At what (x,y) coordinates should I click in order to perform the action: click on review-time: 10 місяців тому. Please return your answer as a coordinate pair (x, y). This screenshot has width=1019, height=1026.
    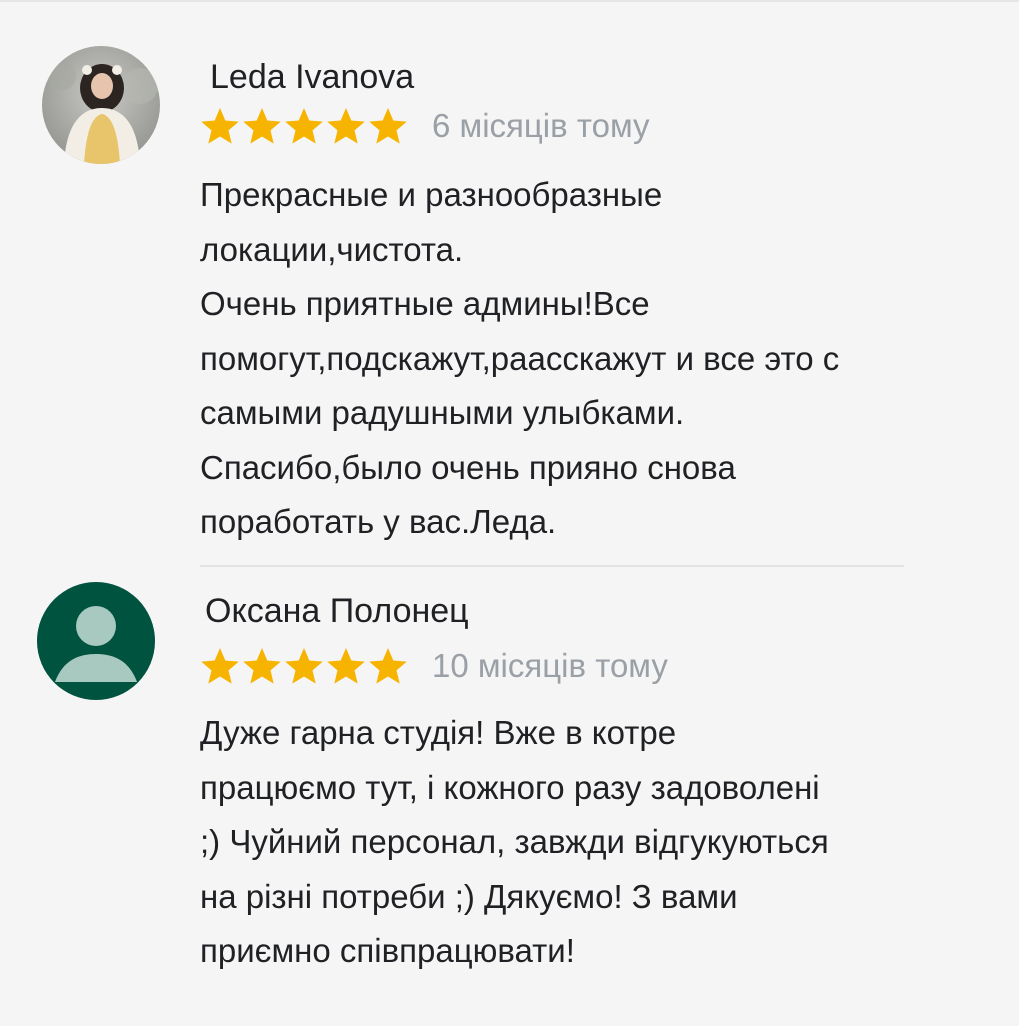
    Looking at the image, I should click on (550, 665).